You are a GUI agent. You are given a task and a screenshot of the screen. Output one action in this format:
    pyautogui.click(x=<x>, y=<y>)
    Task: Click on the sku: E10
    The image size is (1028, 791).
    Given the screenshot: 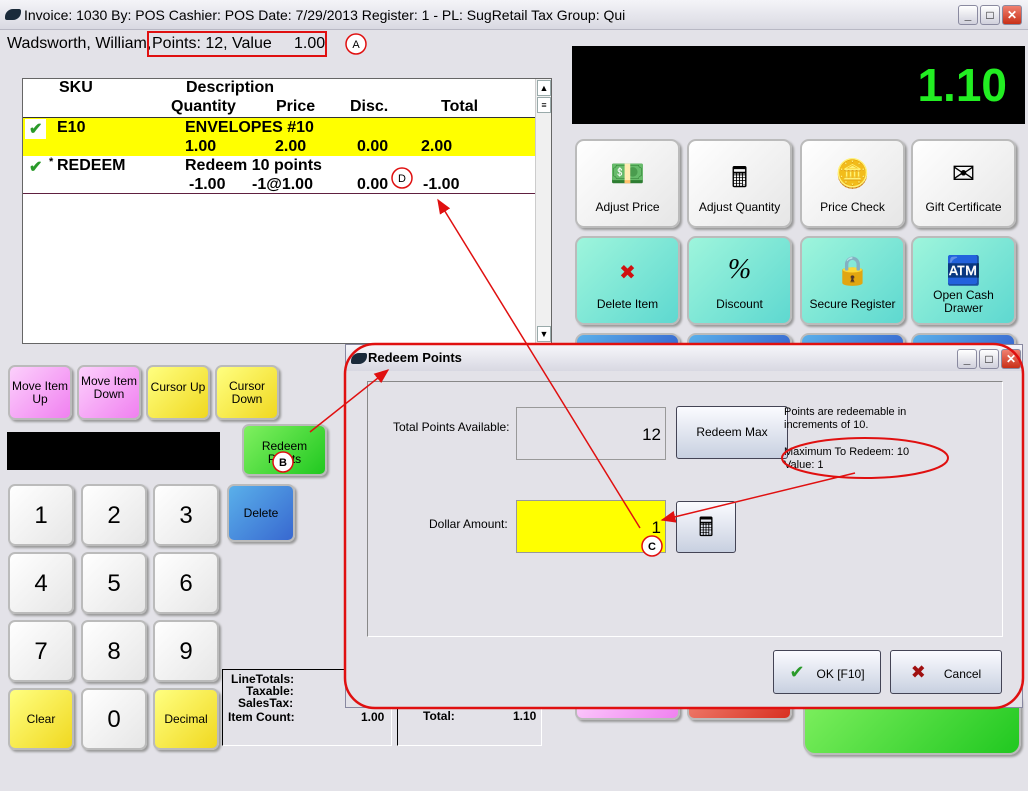 What is the action you would take?
    pyautogui.click(x=71, y=127)
    